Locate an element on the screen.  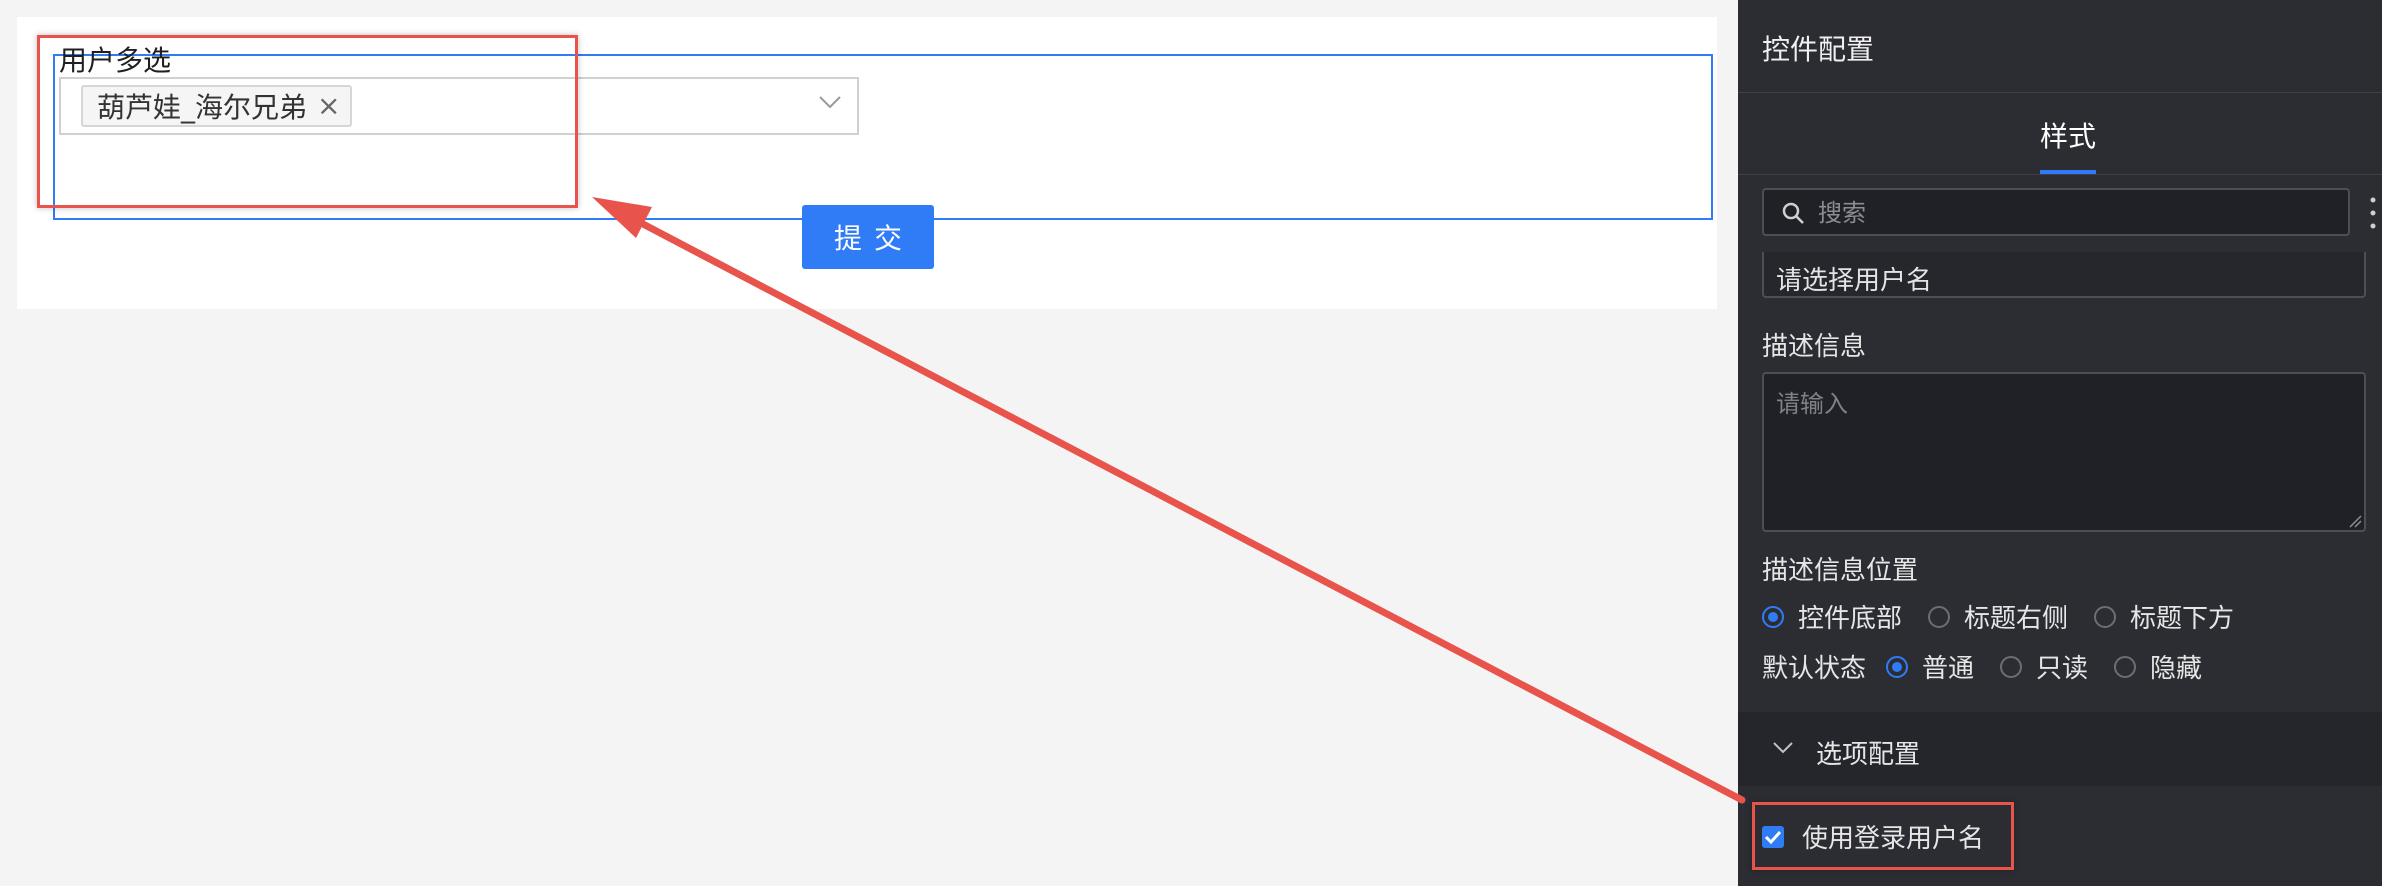
search-icon is located at coordinates (1793, 213).